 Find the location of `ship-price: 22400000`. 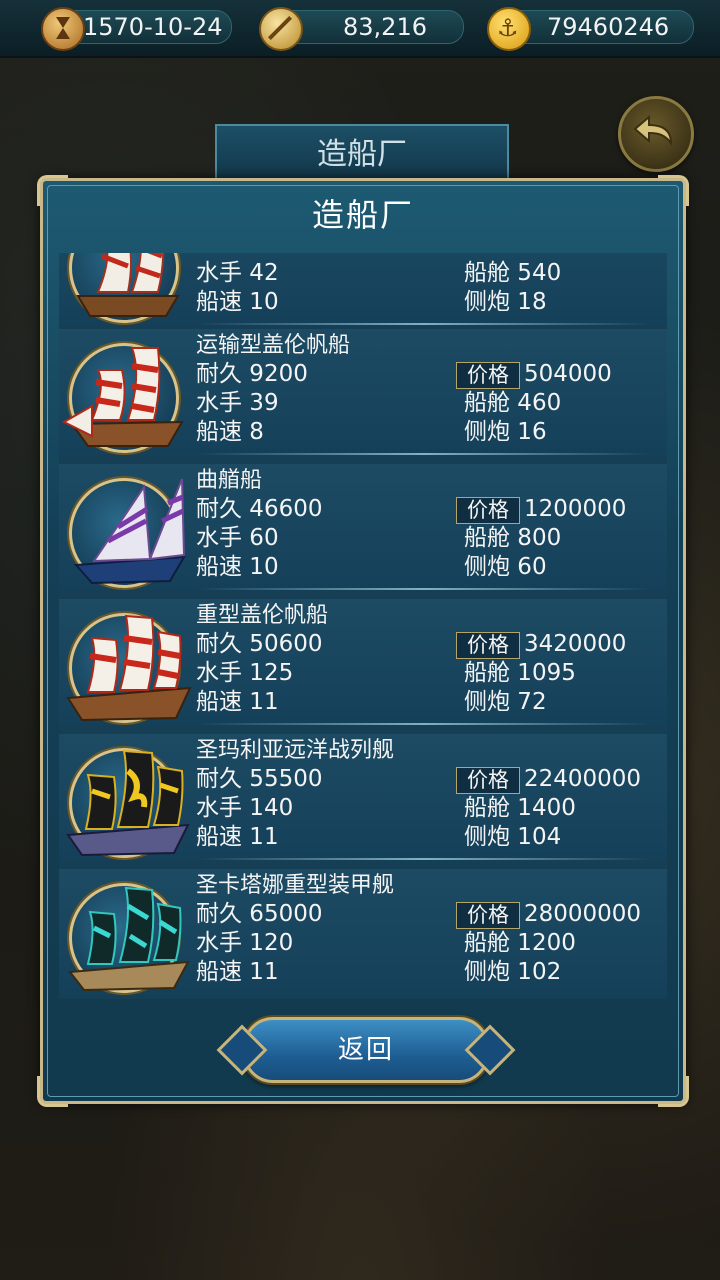

ship-price: 22400000 is located at coordinates (583, 779).